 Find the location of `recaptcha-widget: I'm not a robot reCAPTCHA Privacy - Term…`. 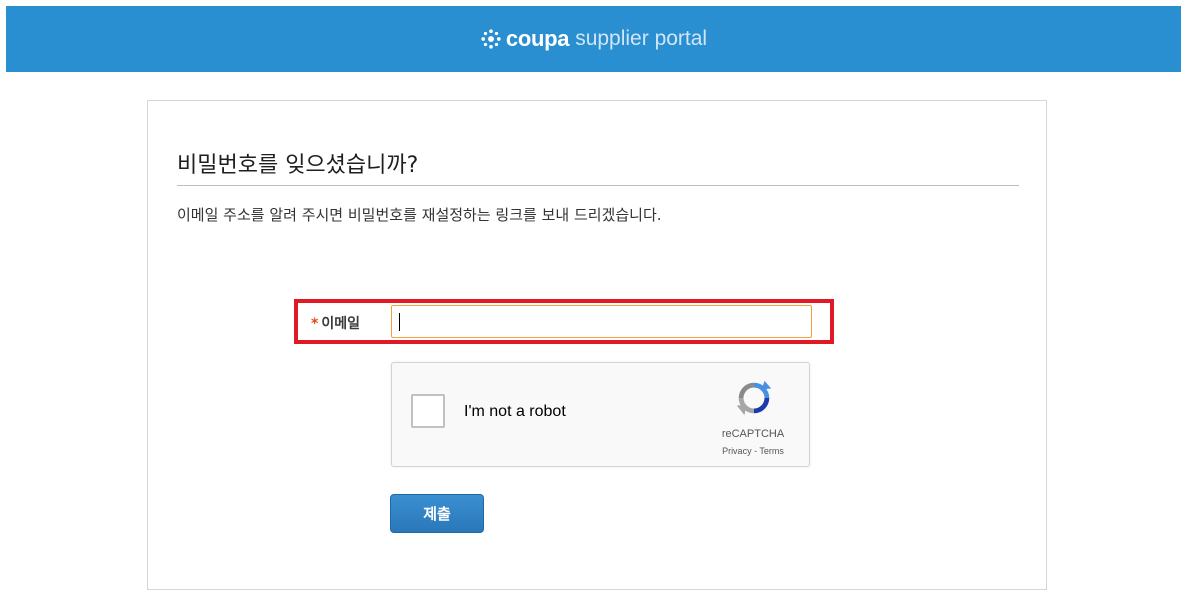

recaptcha-widget: I'm not a robot reCAPTCHA Privacy - Term… is located at coordinates (600, 414).